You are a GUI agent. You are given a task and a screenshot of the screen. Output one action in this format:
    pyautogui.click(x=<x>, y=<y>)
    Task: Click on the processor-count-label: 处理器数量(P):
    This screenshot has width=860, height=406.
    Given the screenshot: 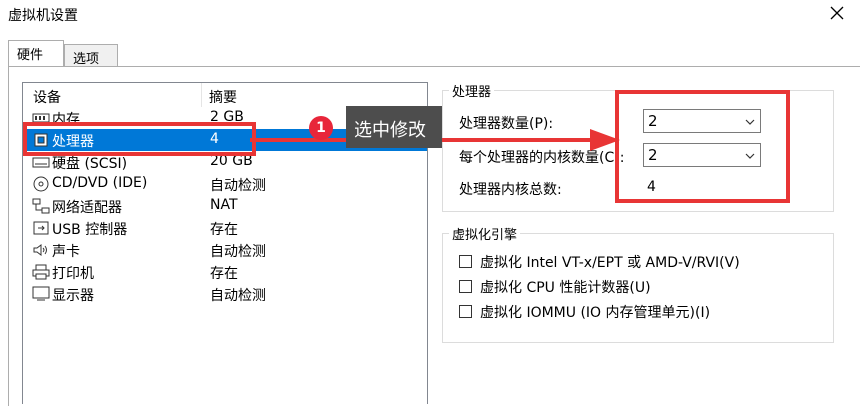 What is the action you would take?
    pyautogui.click(x=506, y=124)
    